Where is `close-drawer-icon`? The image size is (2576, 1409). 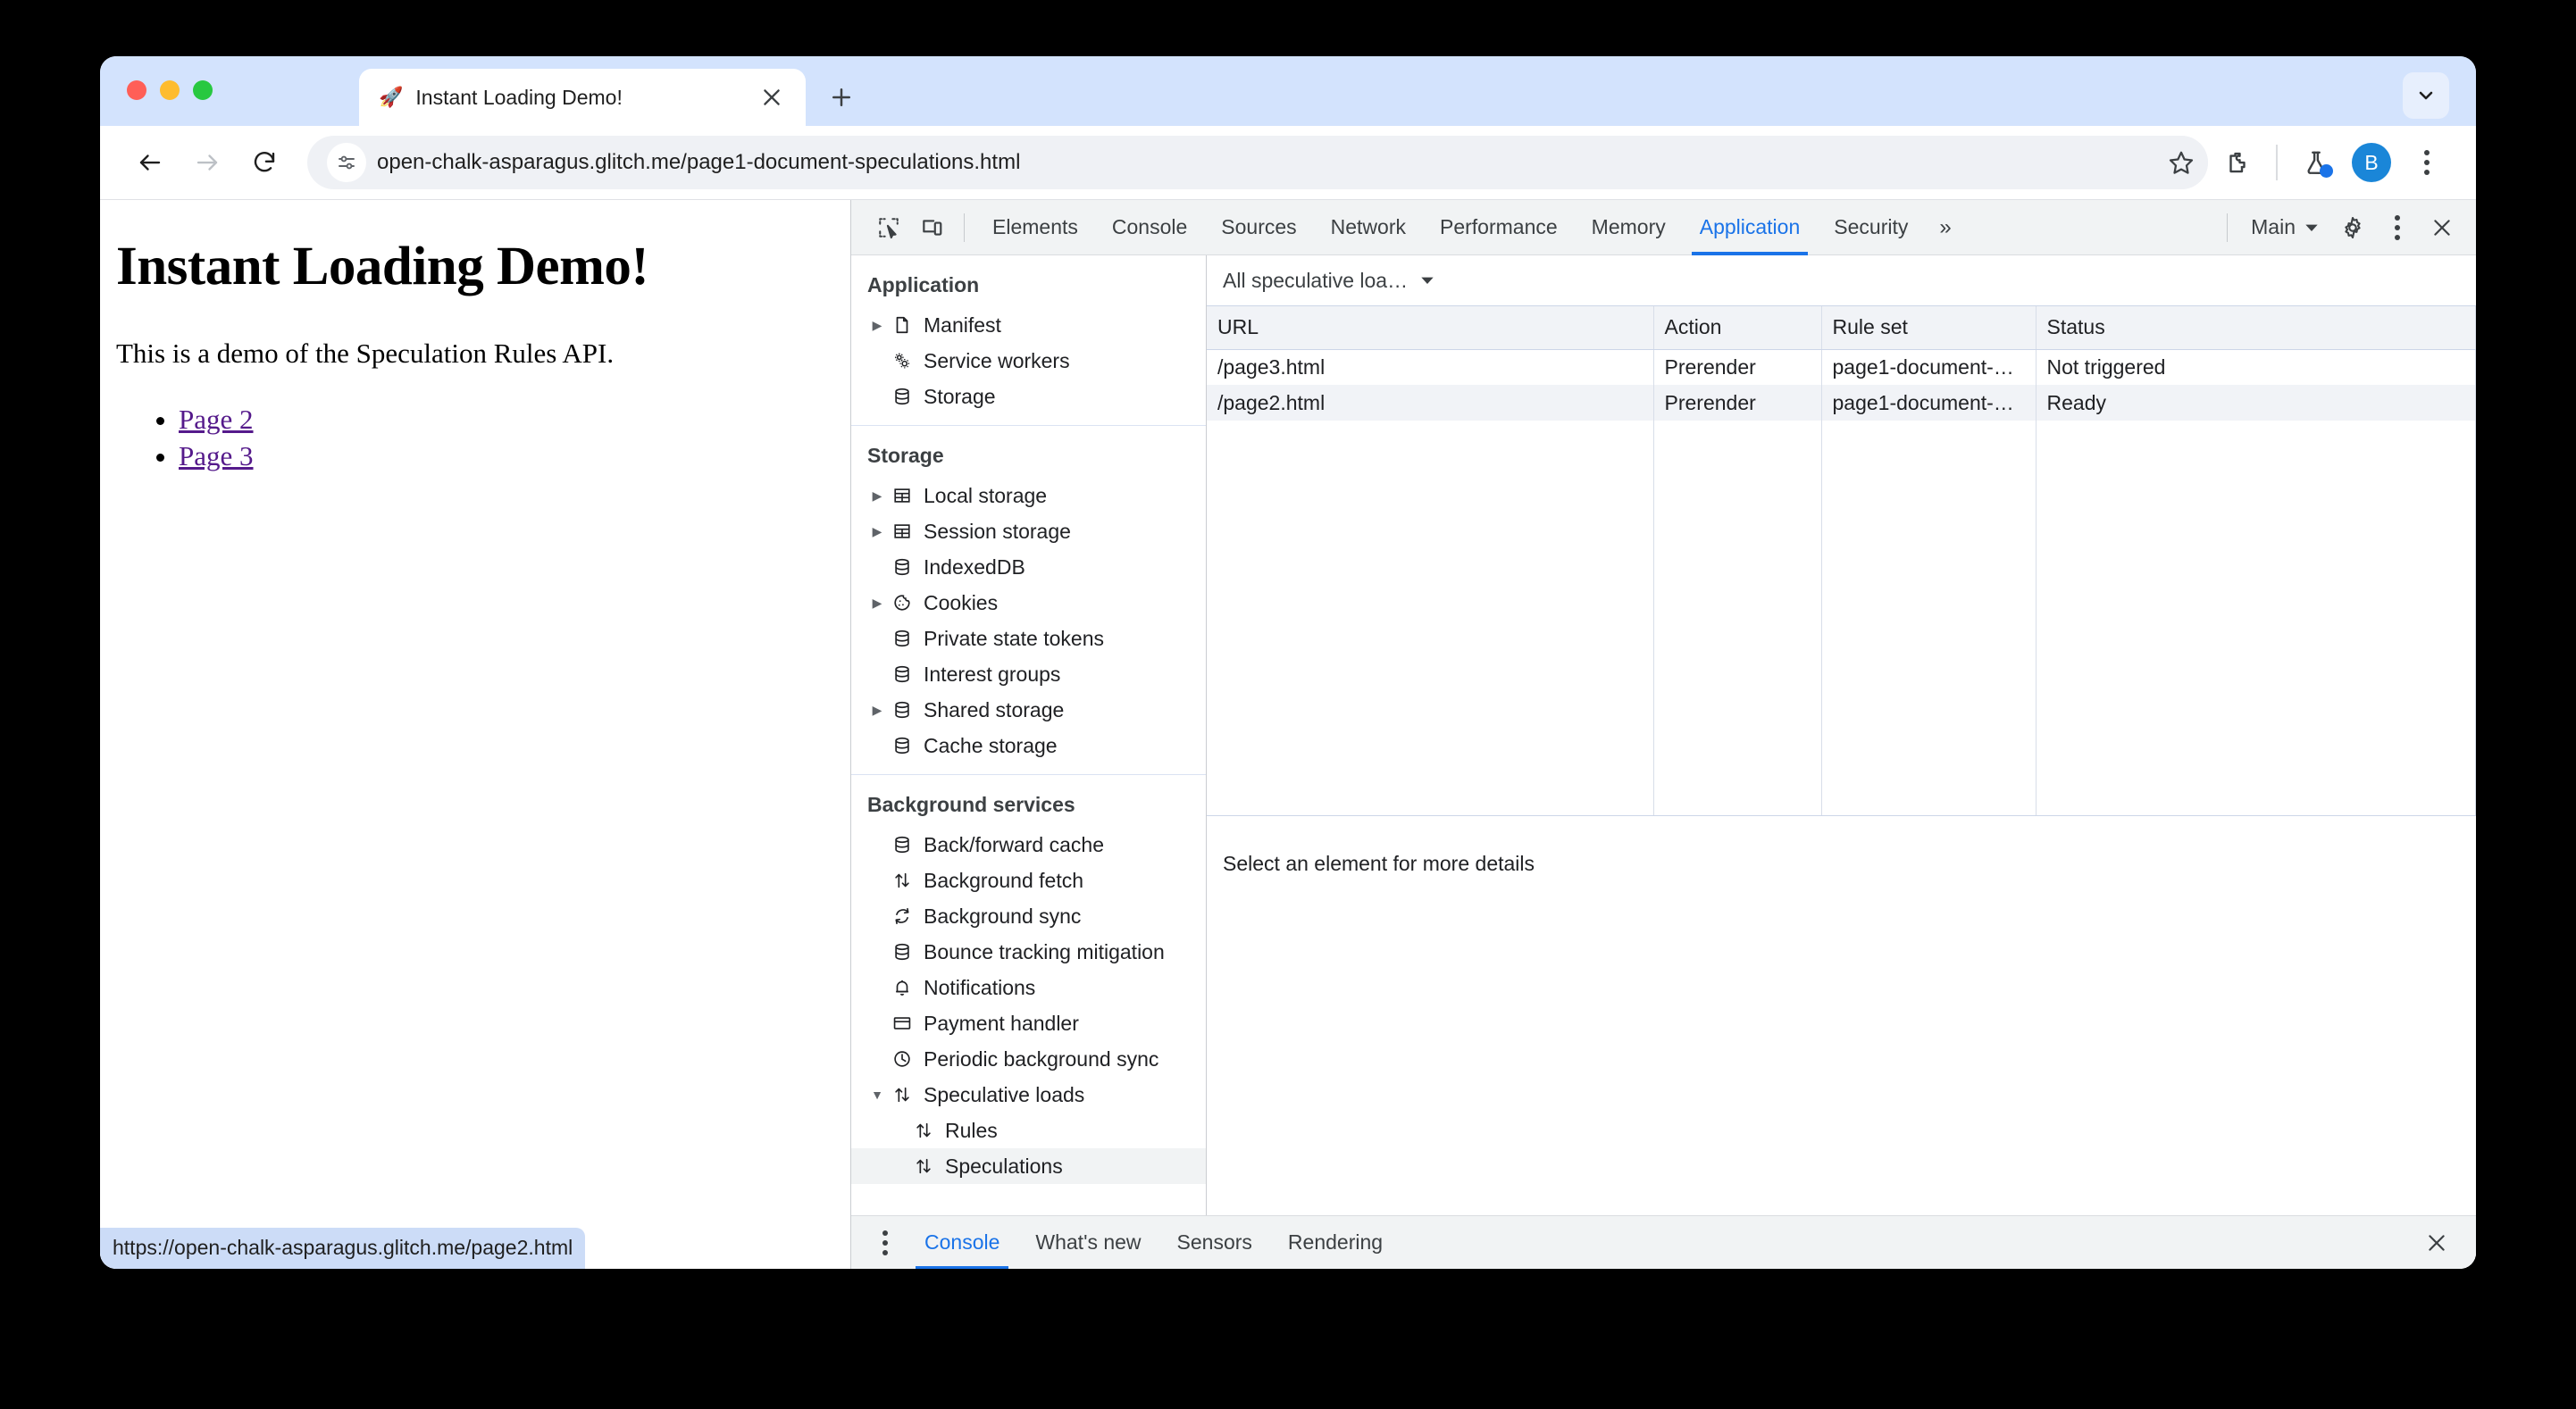
close-drawer-icon is located at coordinates (2437, 1243).